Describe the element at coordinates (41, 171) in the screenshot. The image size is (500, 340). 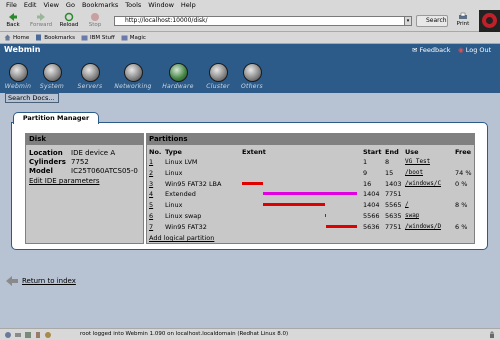
I see `disk-model-label: Model` at that location.